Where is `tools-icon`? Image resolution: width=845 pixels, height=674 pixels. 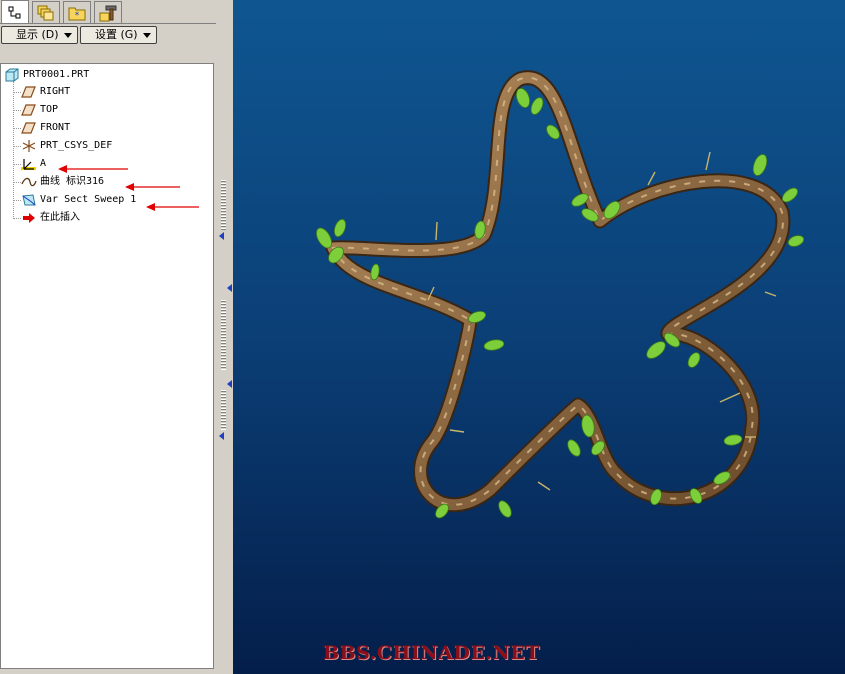
tools-icon is located at coordinates (108, 13).